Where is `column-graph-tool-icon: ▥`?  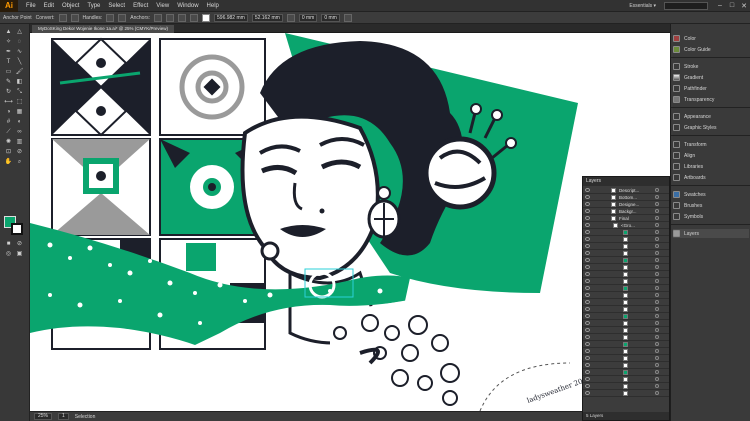 column-graph-tool-icon: ▥ is located at coordinates (19, 142).